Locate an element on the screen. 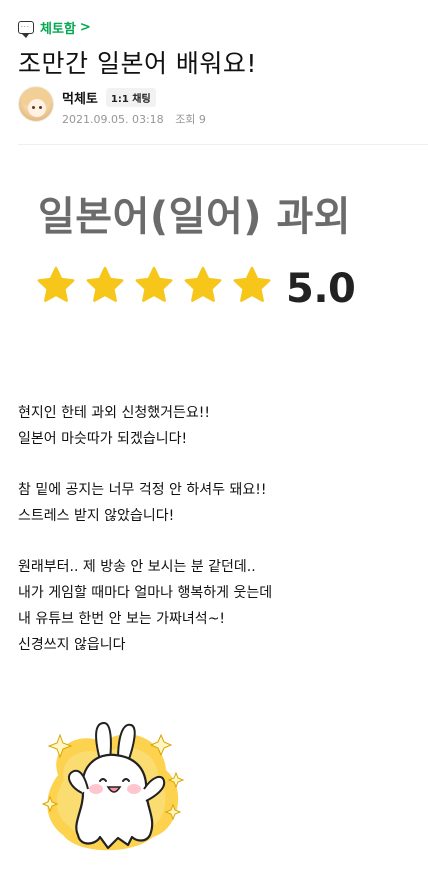 This screenshot has width=428, height=893. author-row: 먹체토 1:1 채팅 is located at coordinates (109, 97).